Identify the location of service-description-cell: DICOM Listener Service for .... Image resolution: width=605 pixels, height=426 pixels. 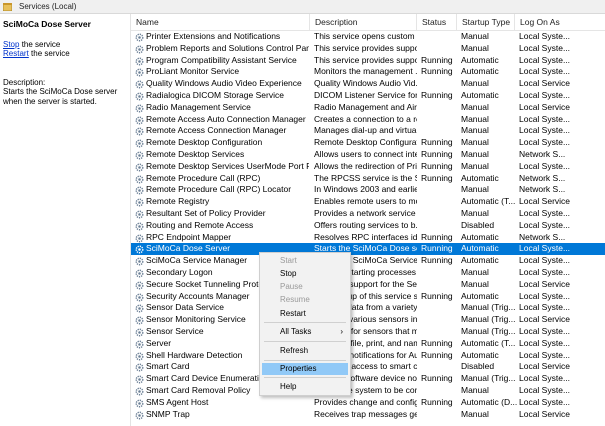
(365, 95).